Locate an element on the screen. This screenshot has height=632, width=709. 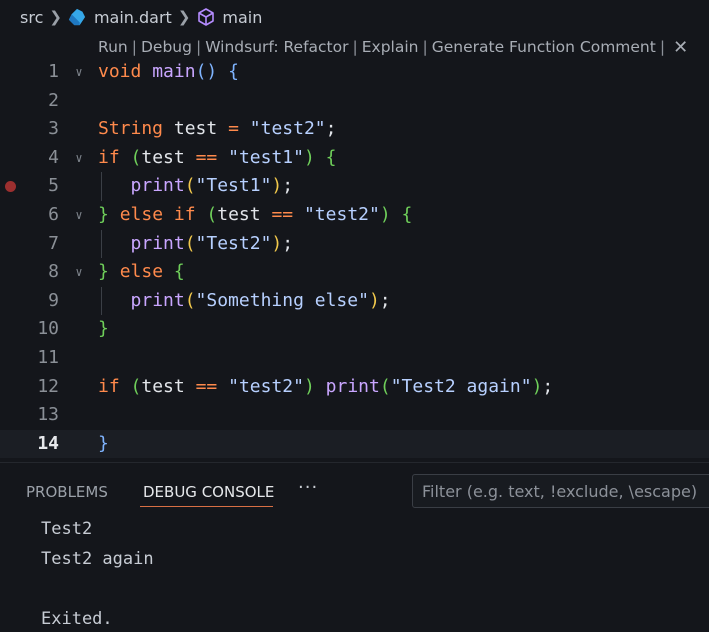
code-line: 8 ∨ } else { is located at coordinates (354, 272).